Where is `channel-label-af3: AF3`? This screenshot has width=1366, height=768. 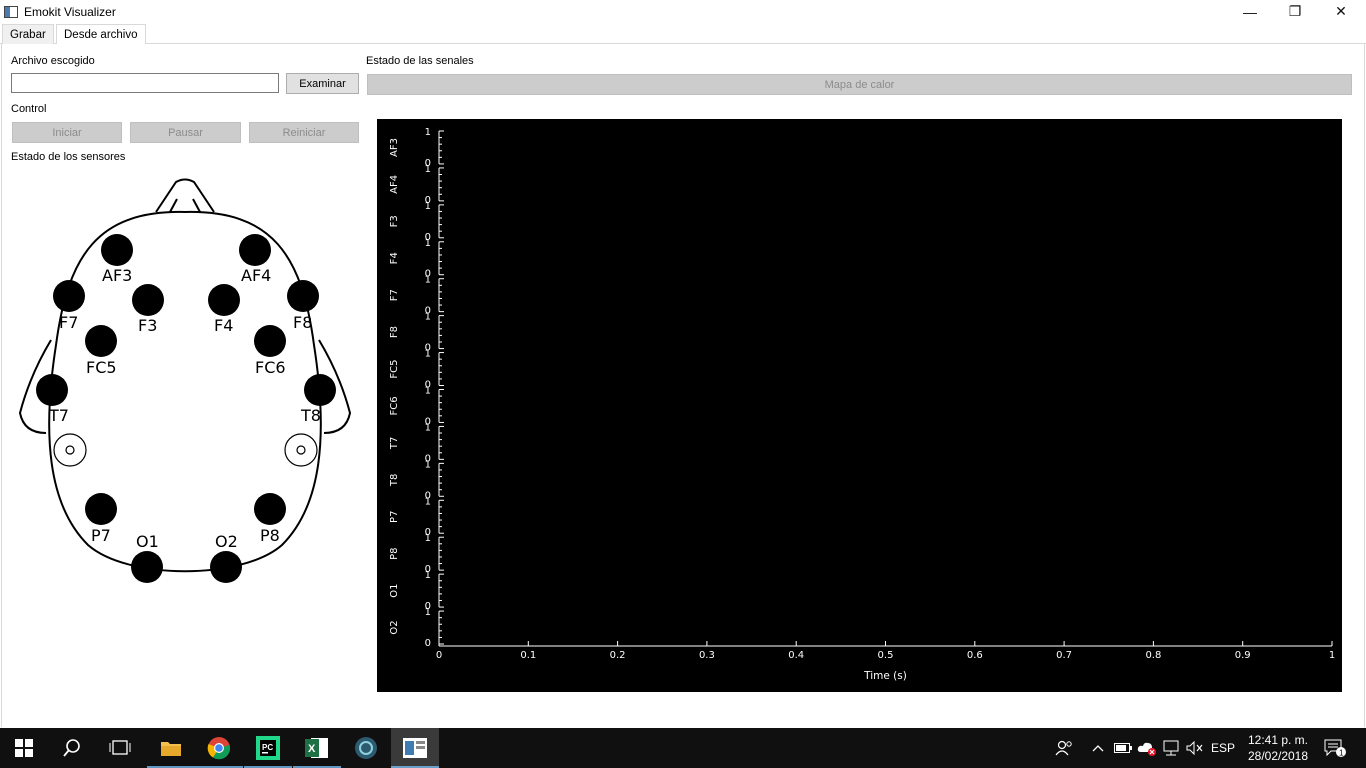
channel-label-af3: AF3 is located at coordinates (394, 147).